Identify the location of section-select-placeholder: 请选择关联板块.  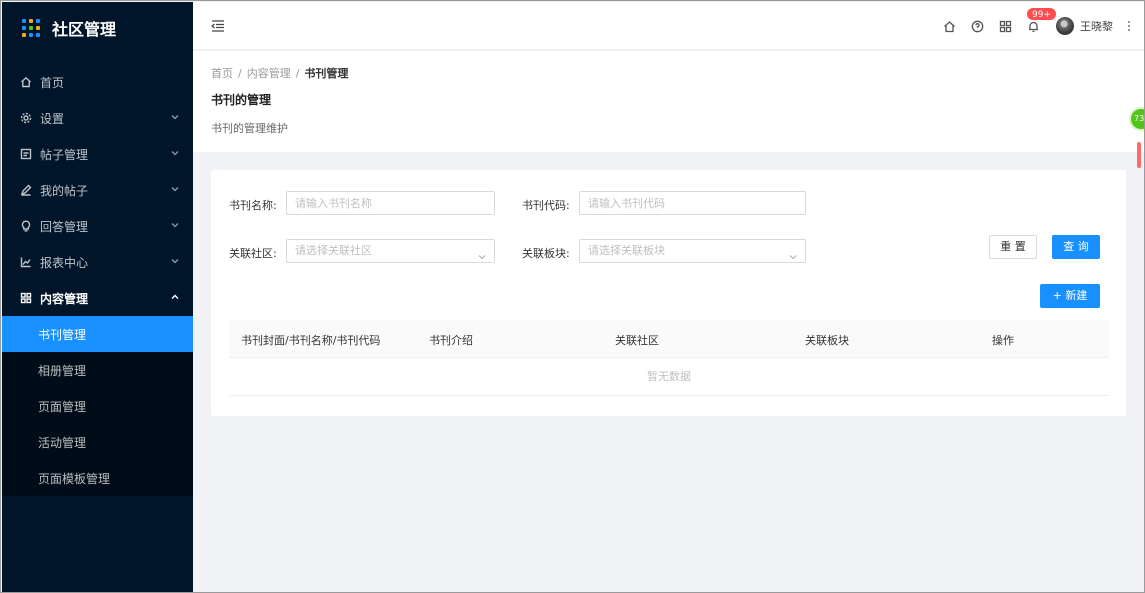
(626, 250).